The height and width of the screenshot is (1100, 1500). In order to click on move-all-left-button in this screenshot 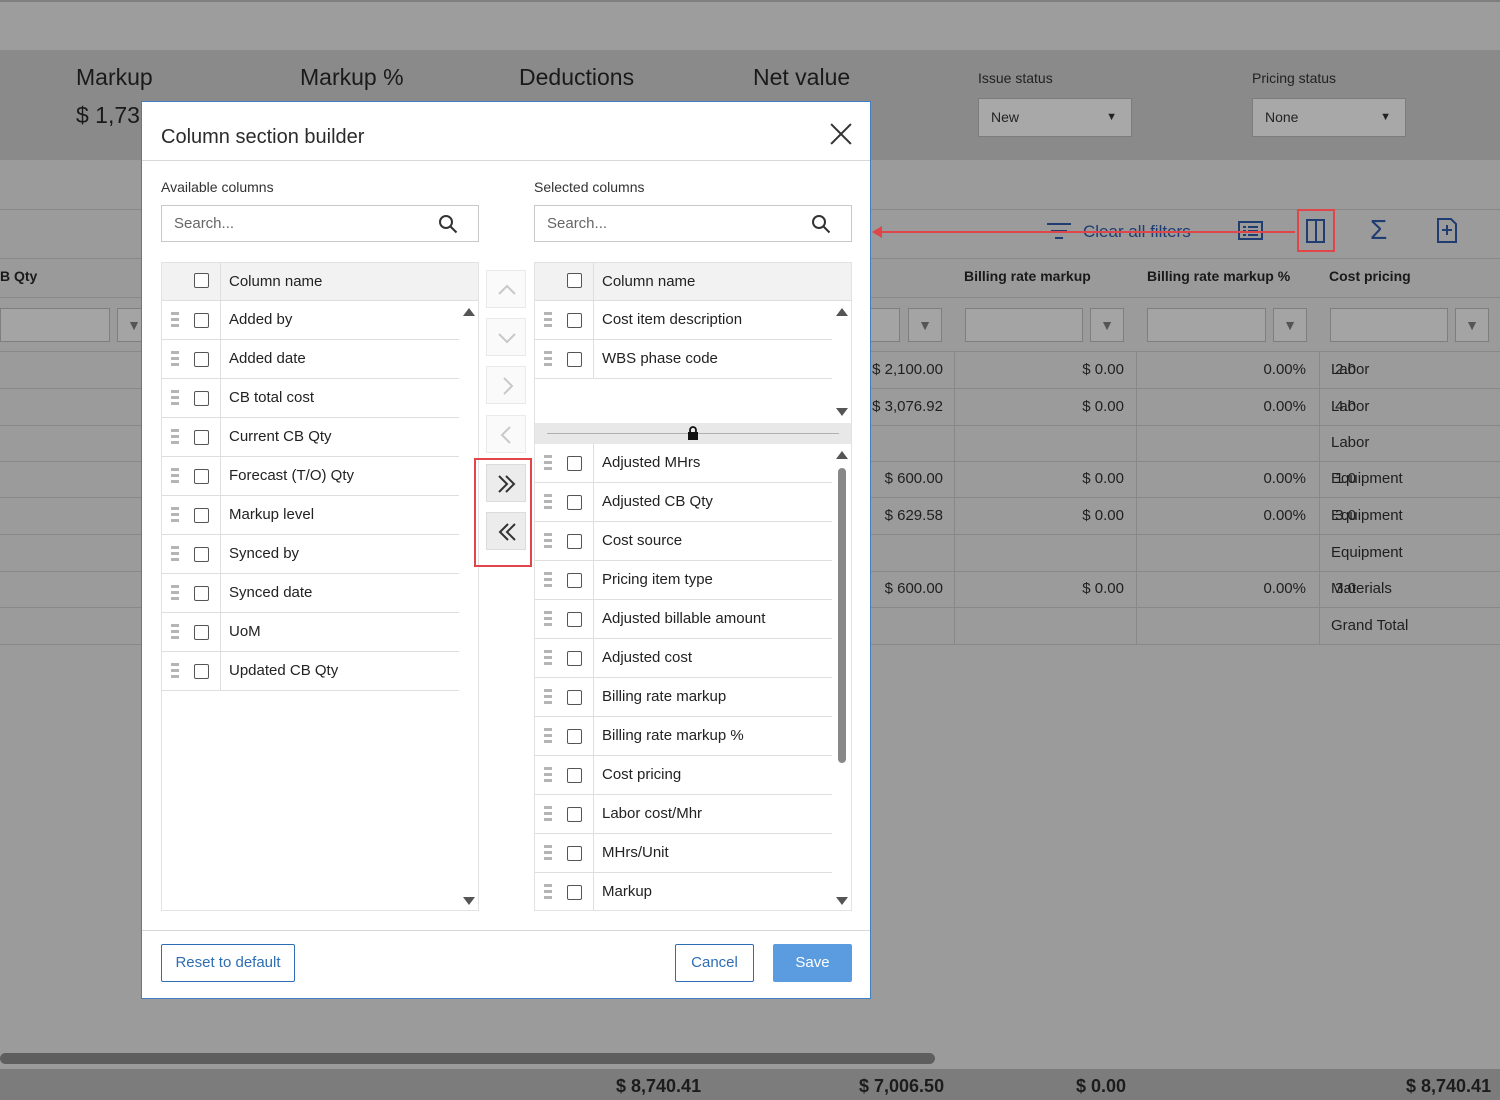, I will do `click(506, 531)`.